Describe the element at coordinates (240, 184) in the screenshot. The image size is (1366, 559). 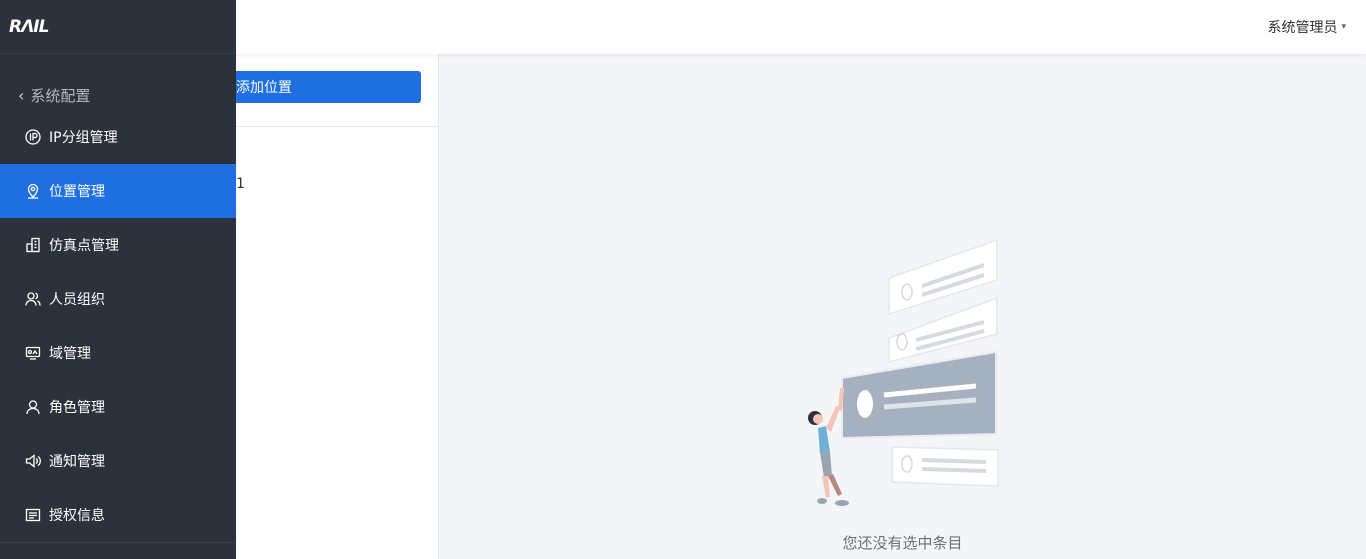
I see `location-tree-node: 1` at that location.